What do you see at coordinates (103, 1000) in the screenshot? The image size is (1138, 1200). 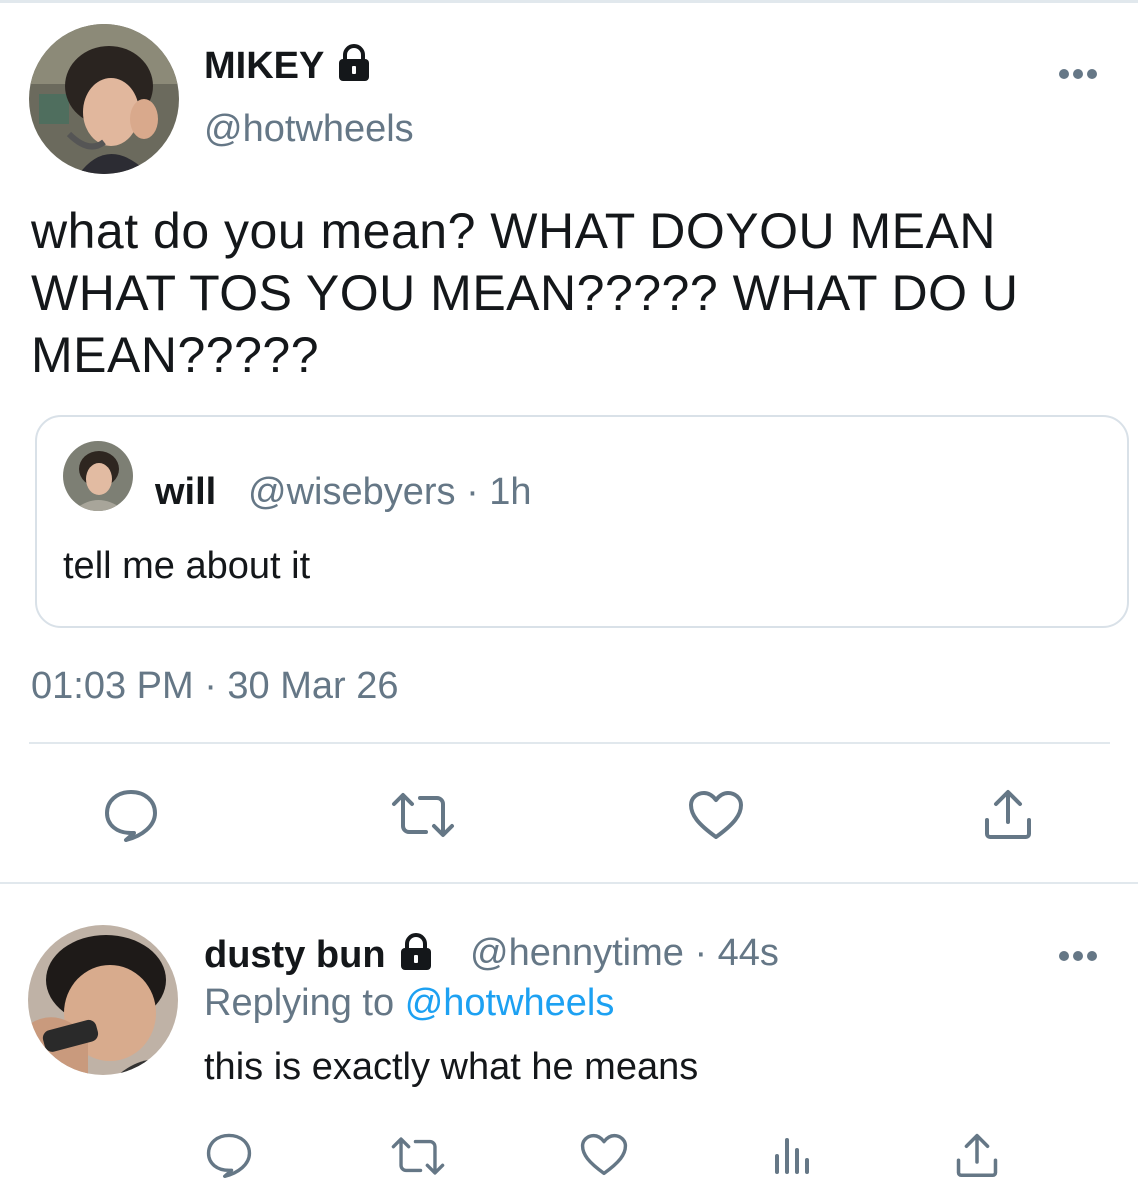 I see `dusty-bun-avatar` at bounding box center [103, 1000].